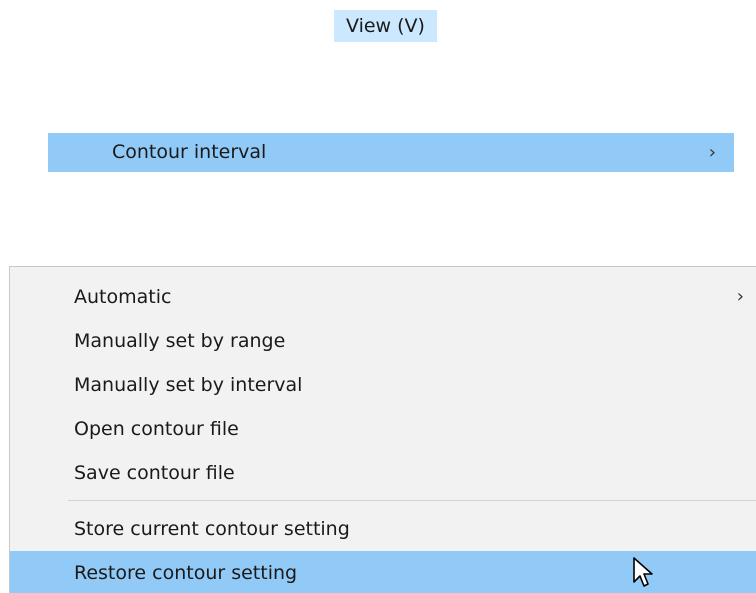 The height and width of the screenshot is (593, 756). I want to click on menu-item-label: Manually set by interval, so click(188, 385).